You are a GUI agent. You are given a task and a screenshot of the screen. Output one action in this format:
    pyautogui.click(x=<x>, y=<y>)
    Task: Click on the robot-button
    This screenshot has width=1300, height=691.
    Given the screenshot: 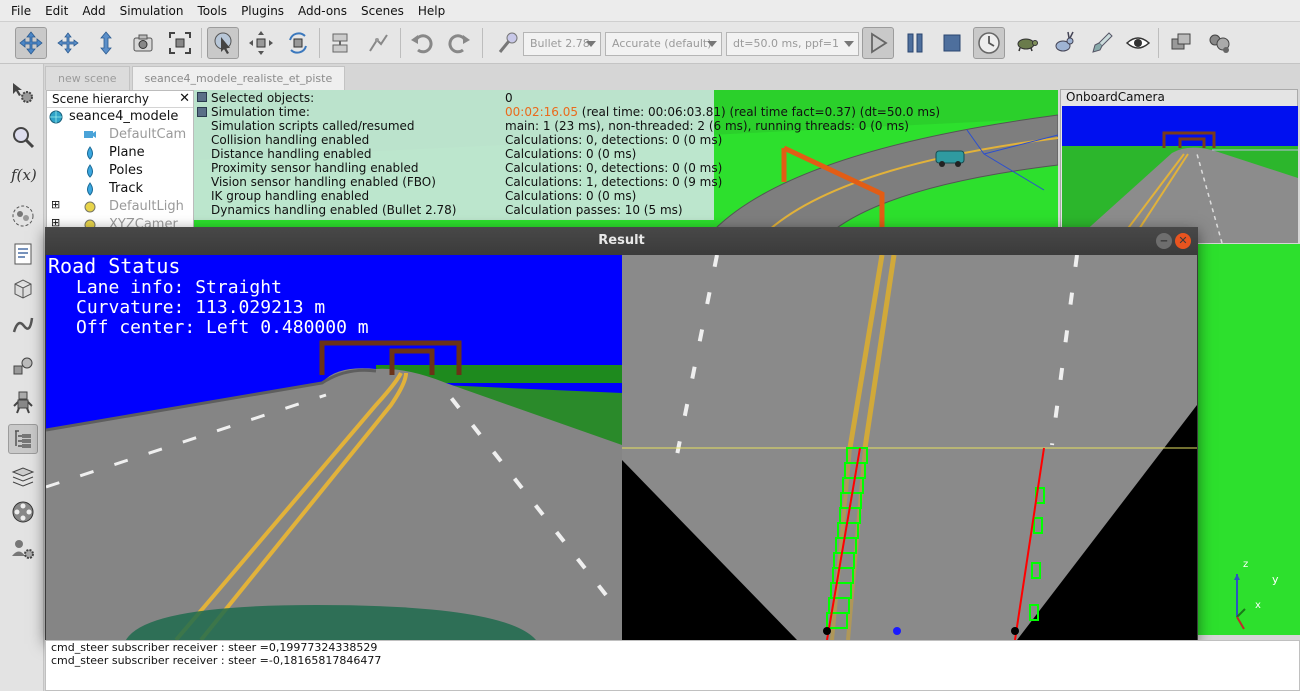 What is the action you would take?
    pyautogui.click(x=23, y=402)
    